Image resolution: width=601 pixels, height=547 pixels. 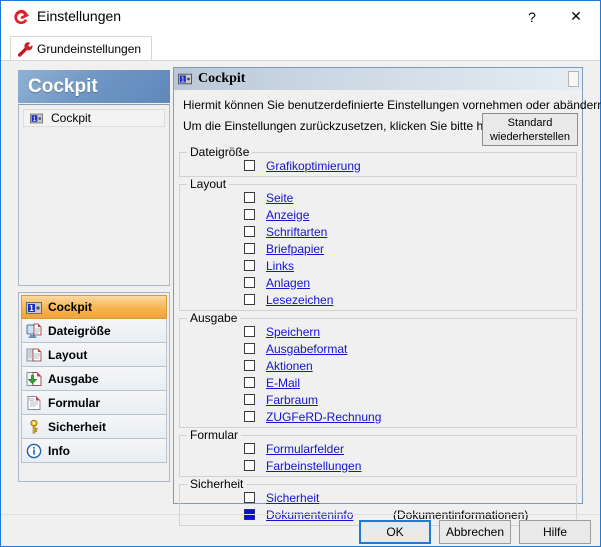 I want to click on link-sicherheit: Sicherheit, so click(x=292, y=498).